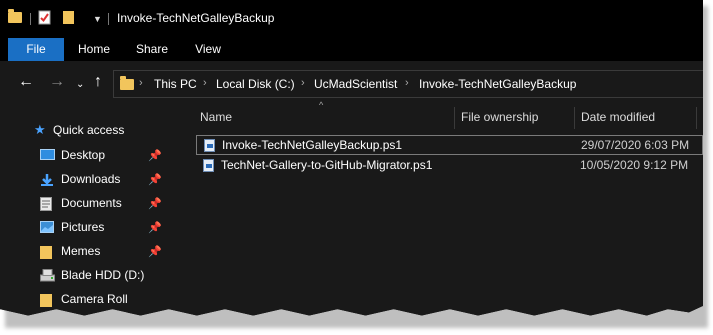 The image size is (713, 335). Describe the element at coordinates (98, 82) in the screenshot. I see `up-arrow-icon: ↑` at that location.